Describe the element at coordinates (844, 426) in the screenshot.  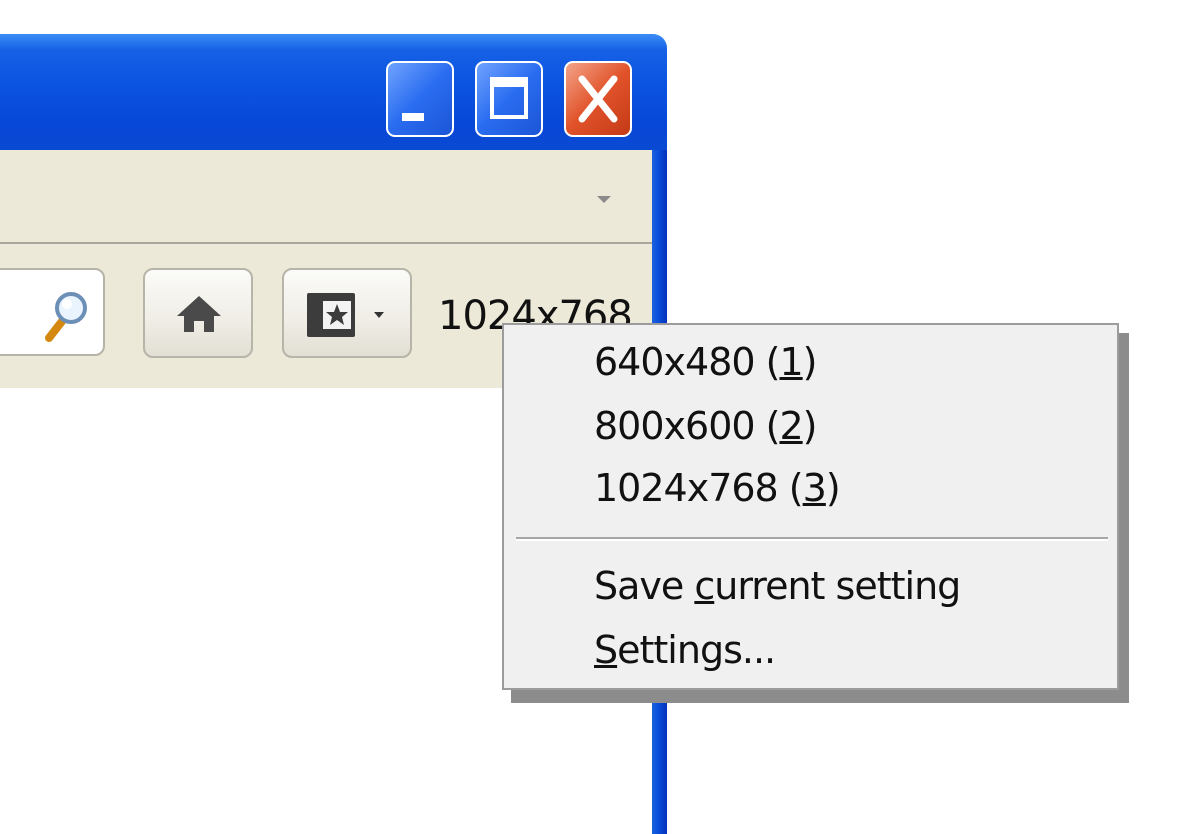
I see `menu-item-800x600: 800x600 (2)` at that location.